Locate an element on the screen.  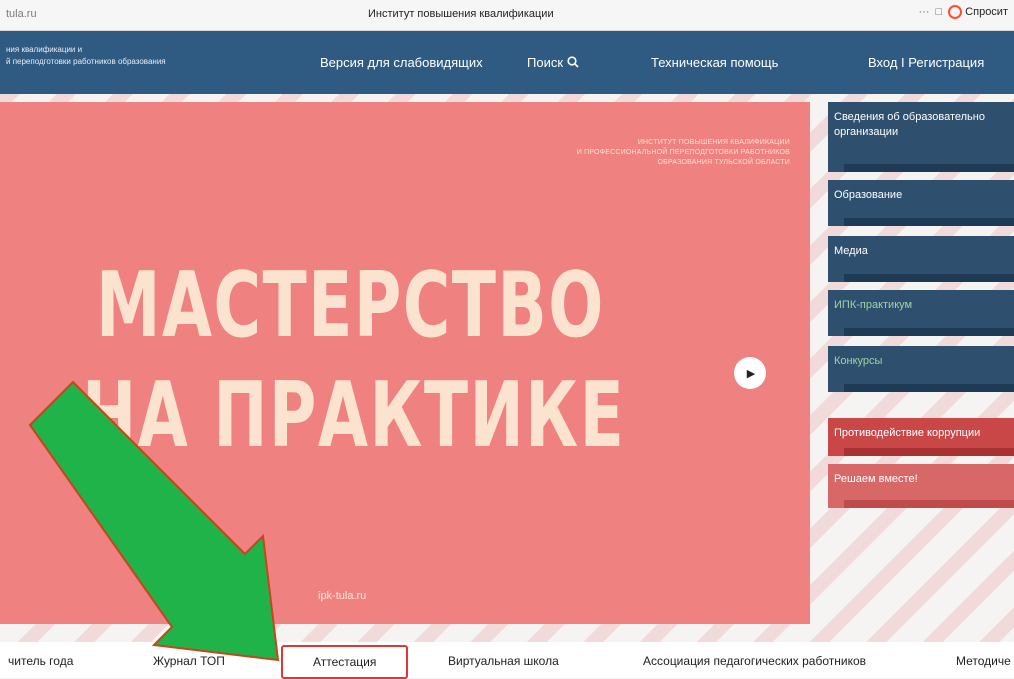
nav-search-label: Поиск is located at coordinates (545, 62).